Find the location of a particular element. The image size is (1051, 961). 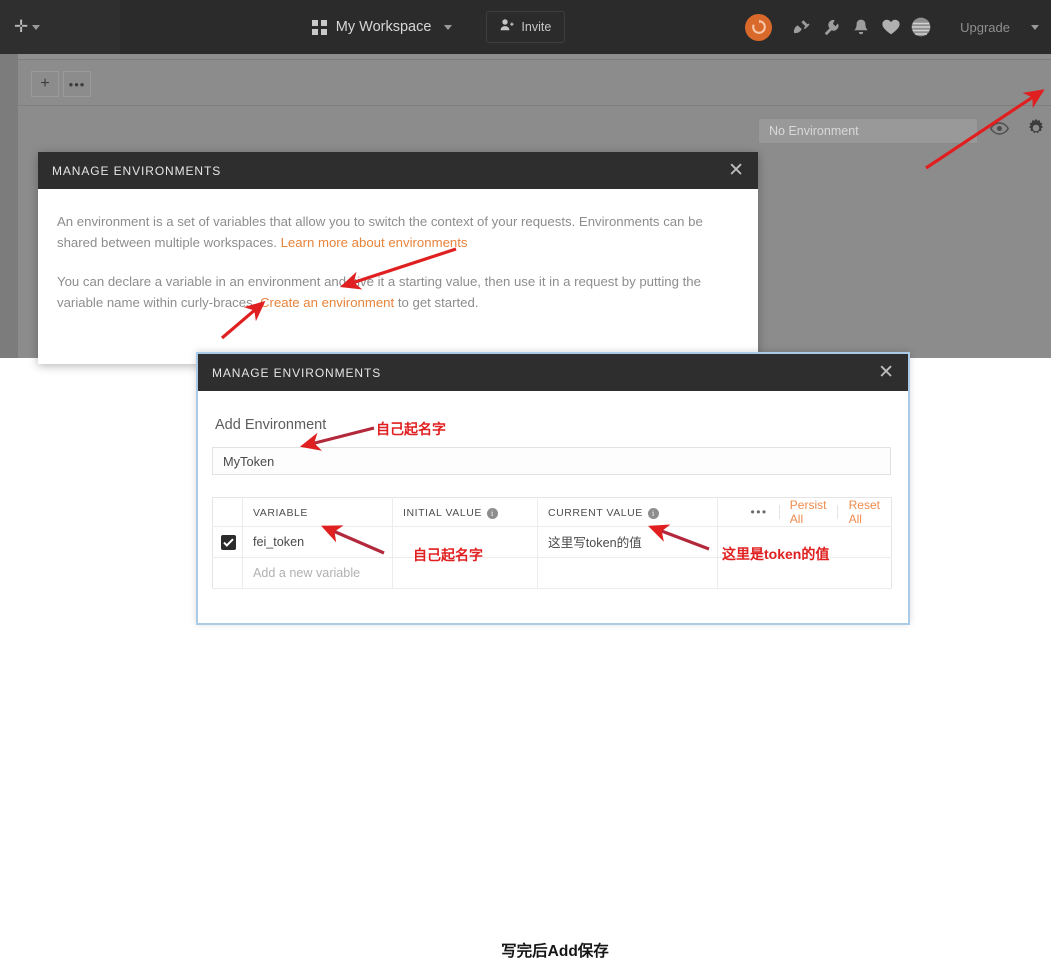

environment-quicklook-button is located at coordinates (999, 131).